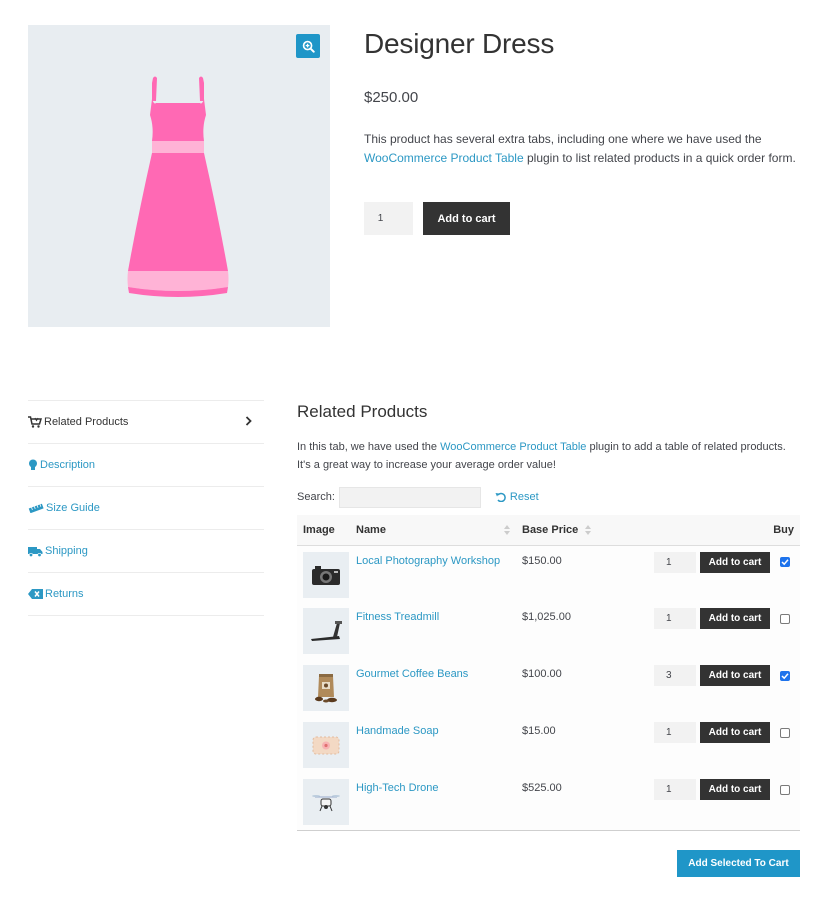  I want to click on undo-icon, so click(500, 497).